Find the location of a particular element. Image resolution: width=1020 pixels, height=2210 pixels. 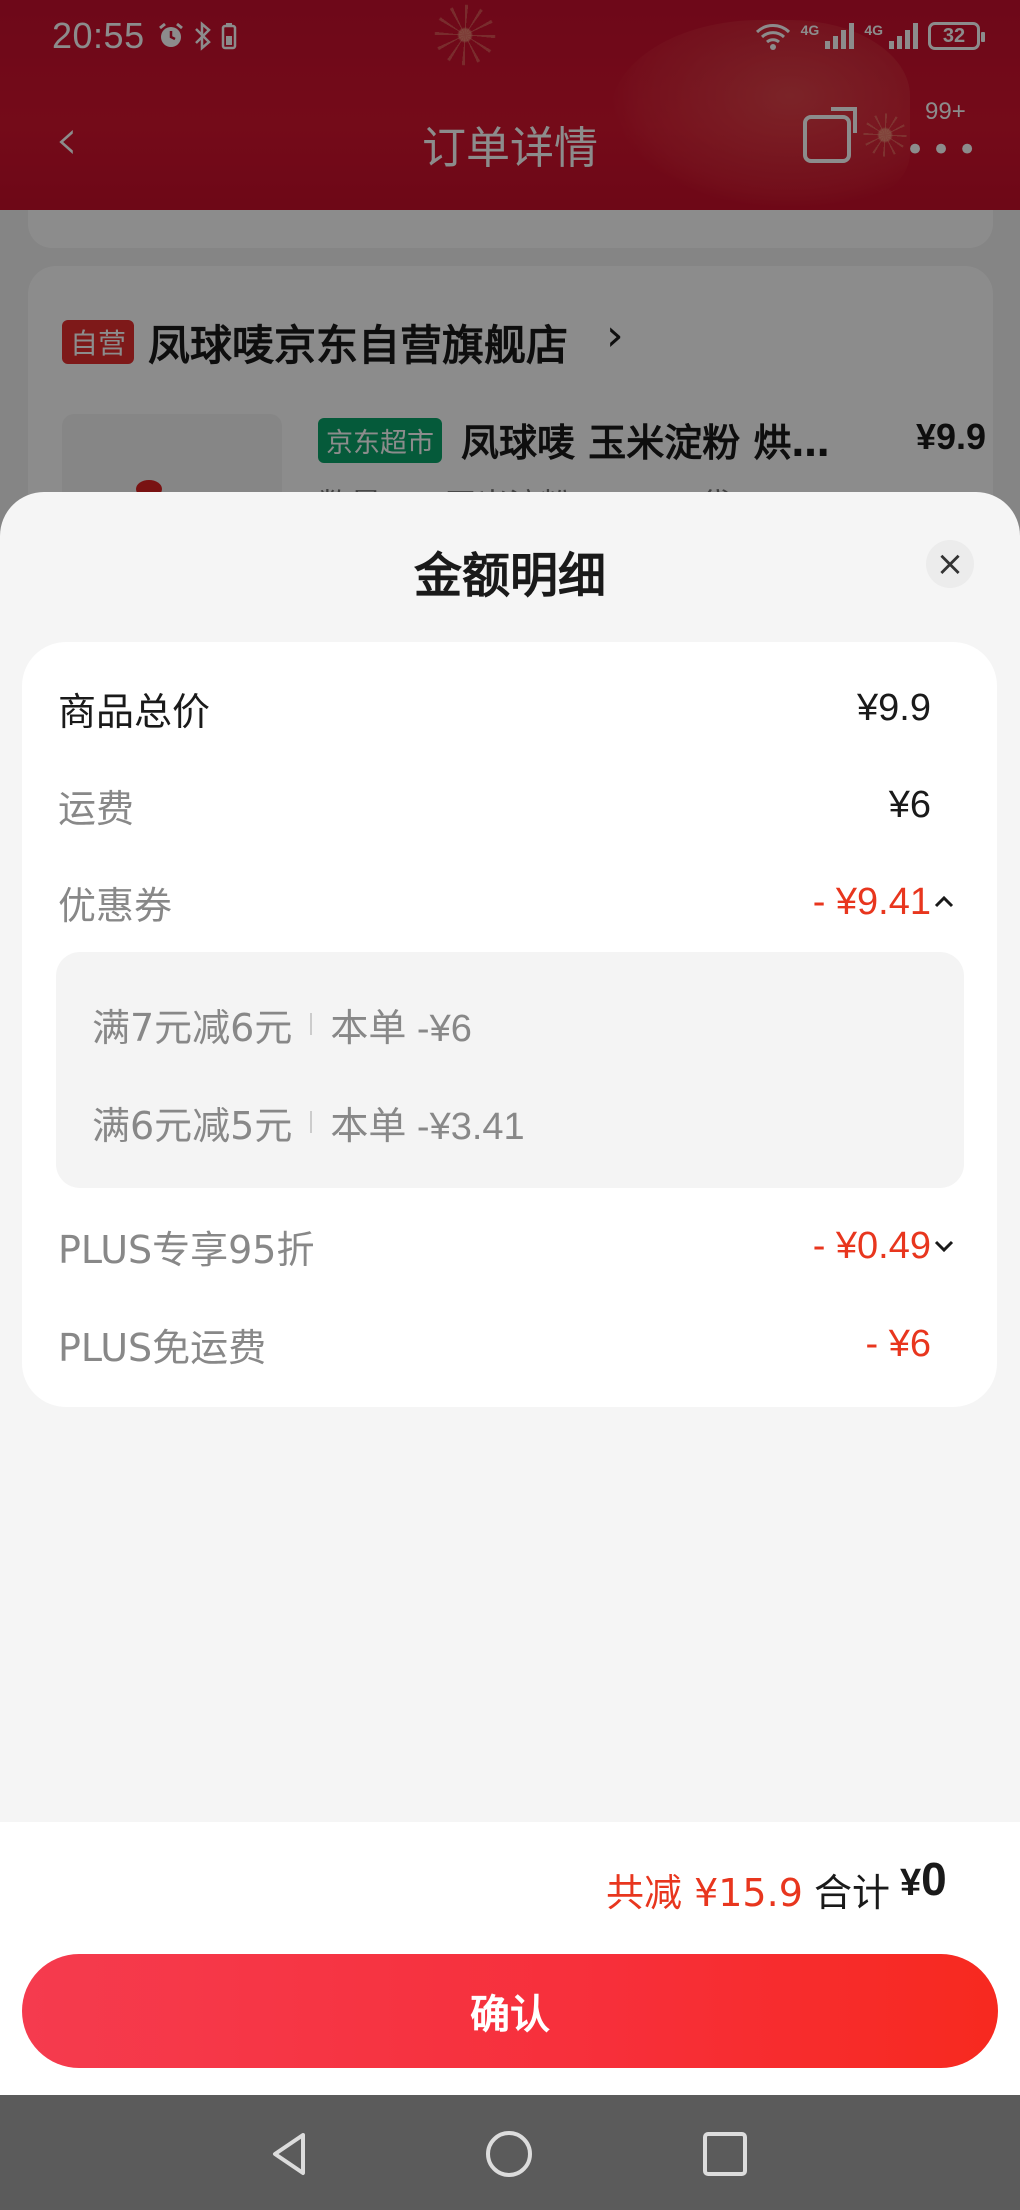

shipping-row: 运费 ¥6 is located at coordinates (507, 805).